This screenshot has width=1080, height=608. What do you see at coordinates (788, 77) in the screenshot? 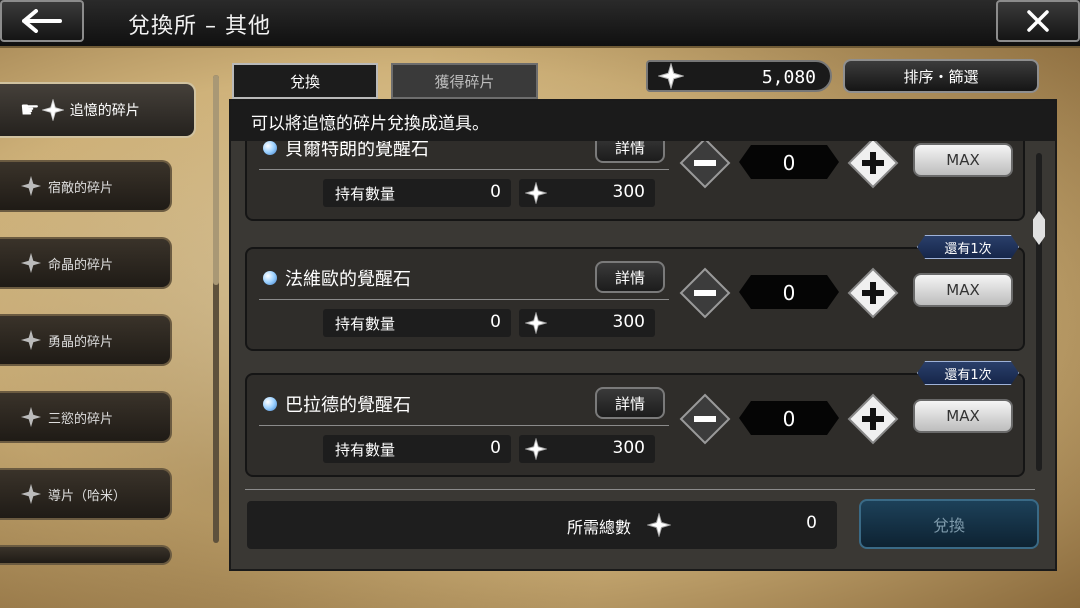
I see `currency-value: 5,080` at bounding box center [788, 77].